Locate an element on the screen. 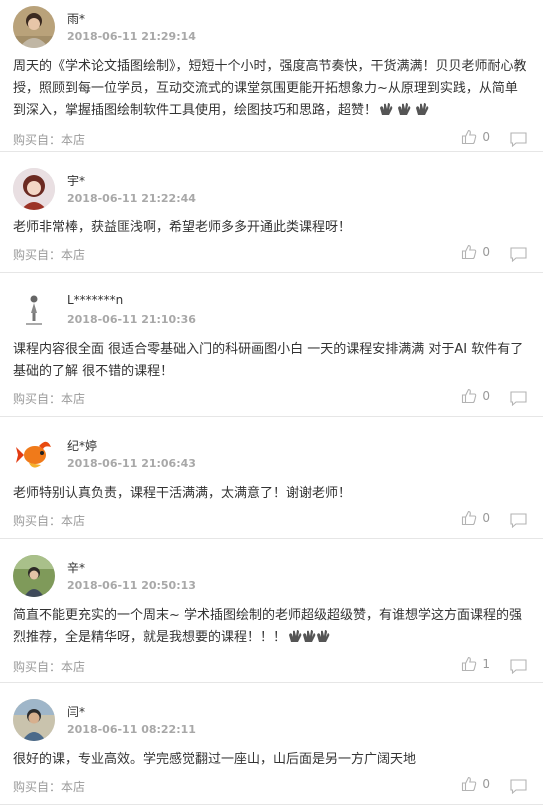 The height and width of the screenshot is (806, 543). username: L*******n is located at coordinates (95, 300).